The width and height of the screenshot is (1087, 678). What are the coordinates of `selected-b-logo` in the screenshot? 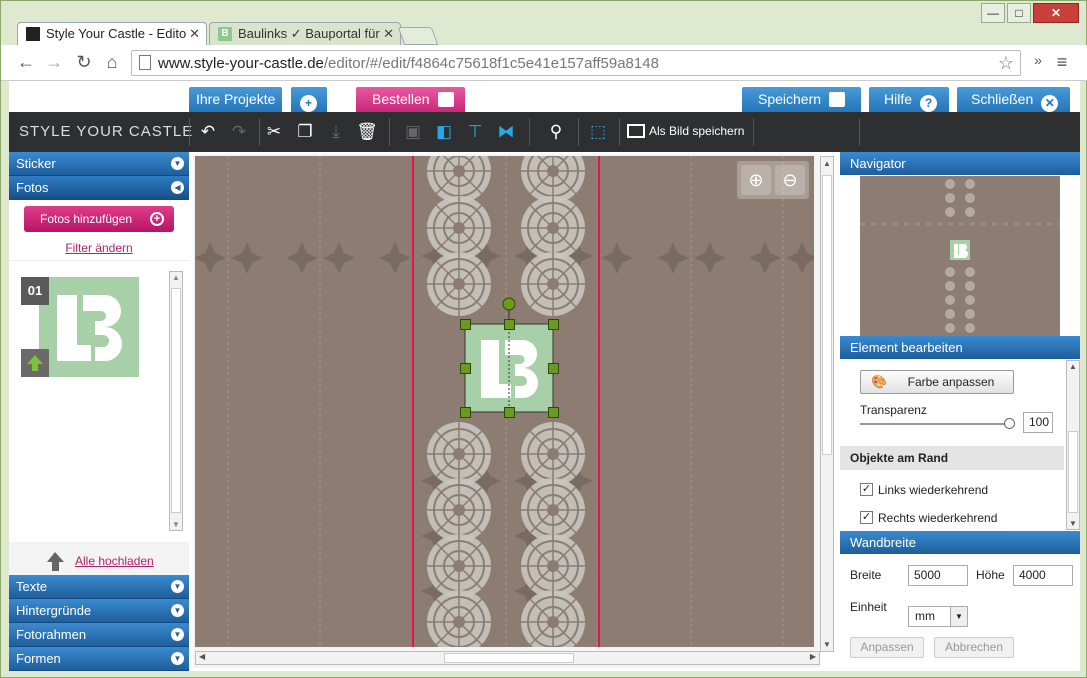 It's located at (509, 355).